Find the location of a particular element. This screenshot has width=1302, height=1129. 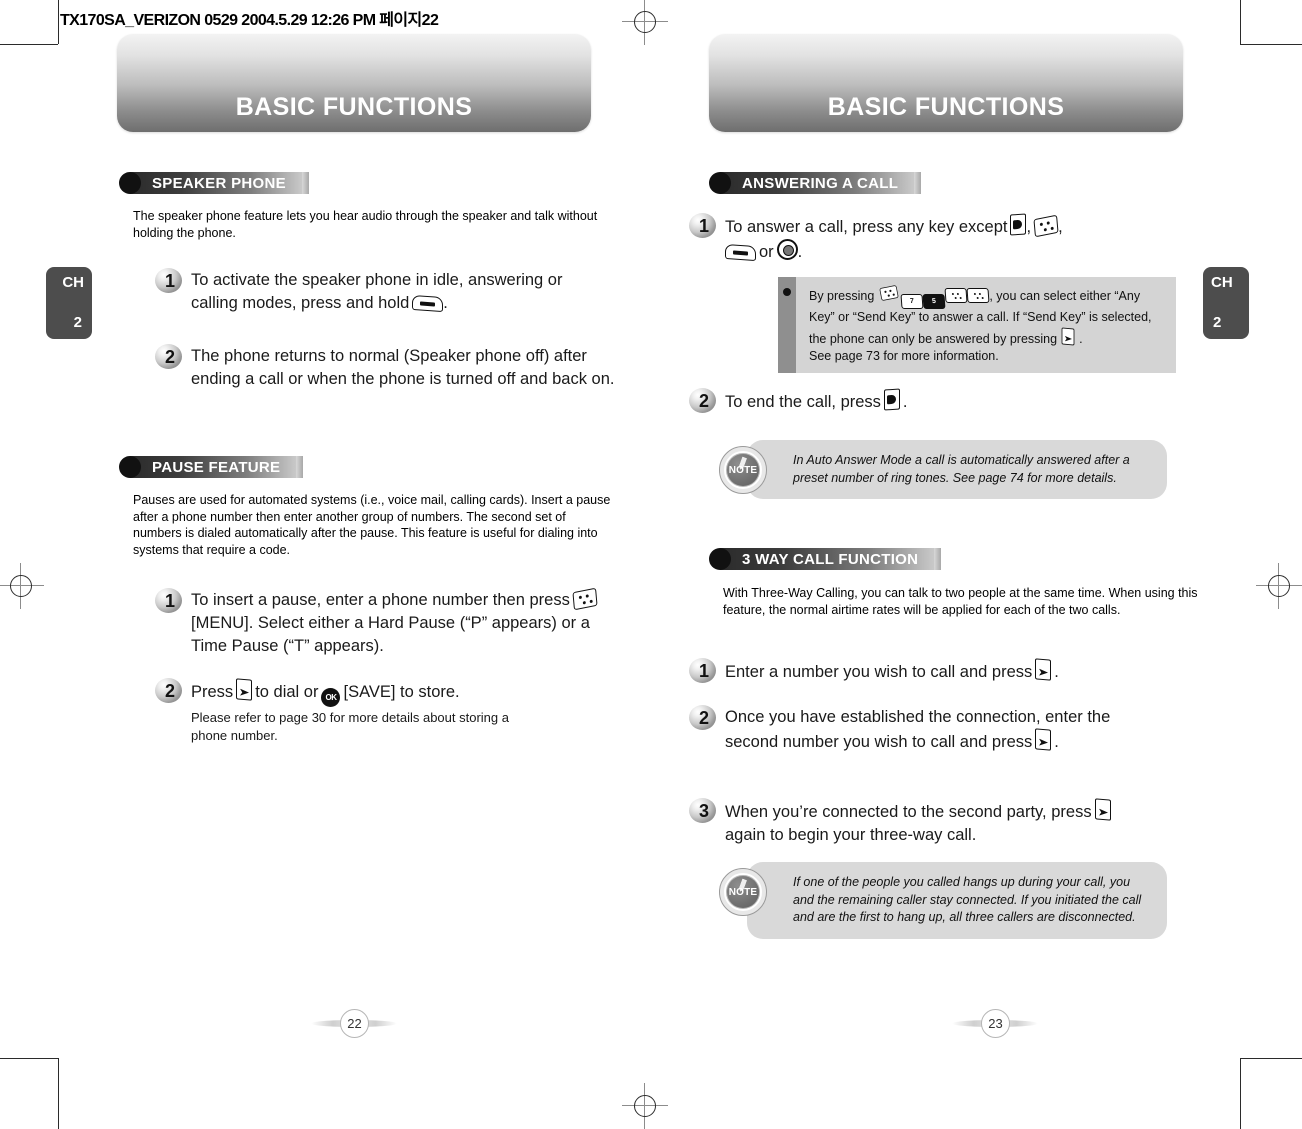

section-heading-label: ANSWERING A CALL is located at coordinates (820, 183).